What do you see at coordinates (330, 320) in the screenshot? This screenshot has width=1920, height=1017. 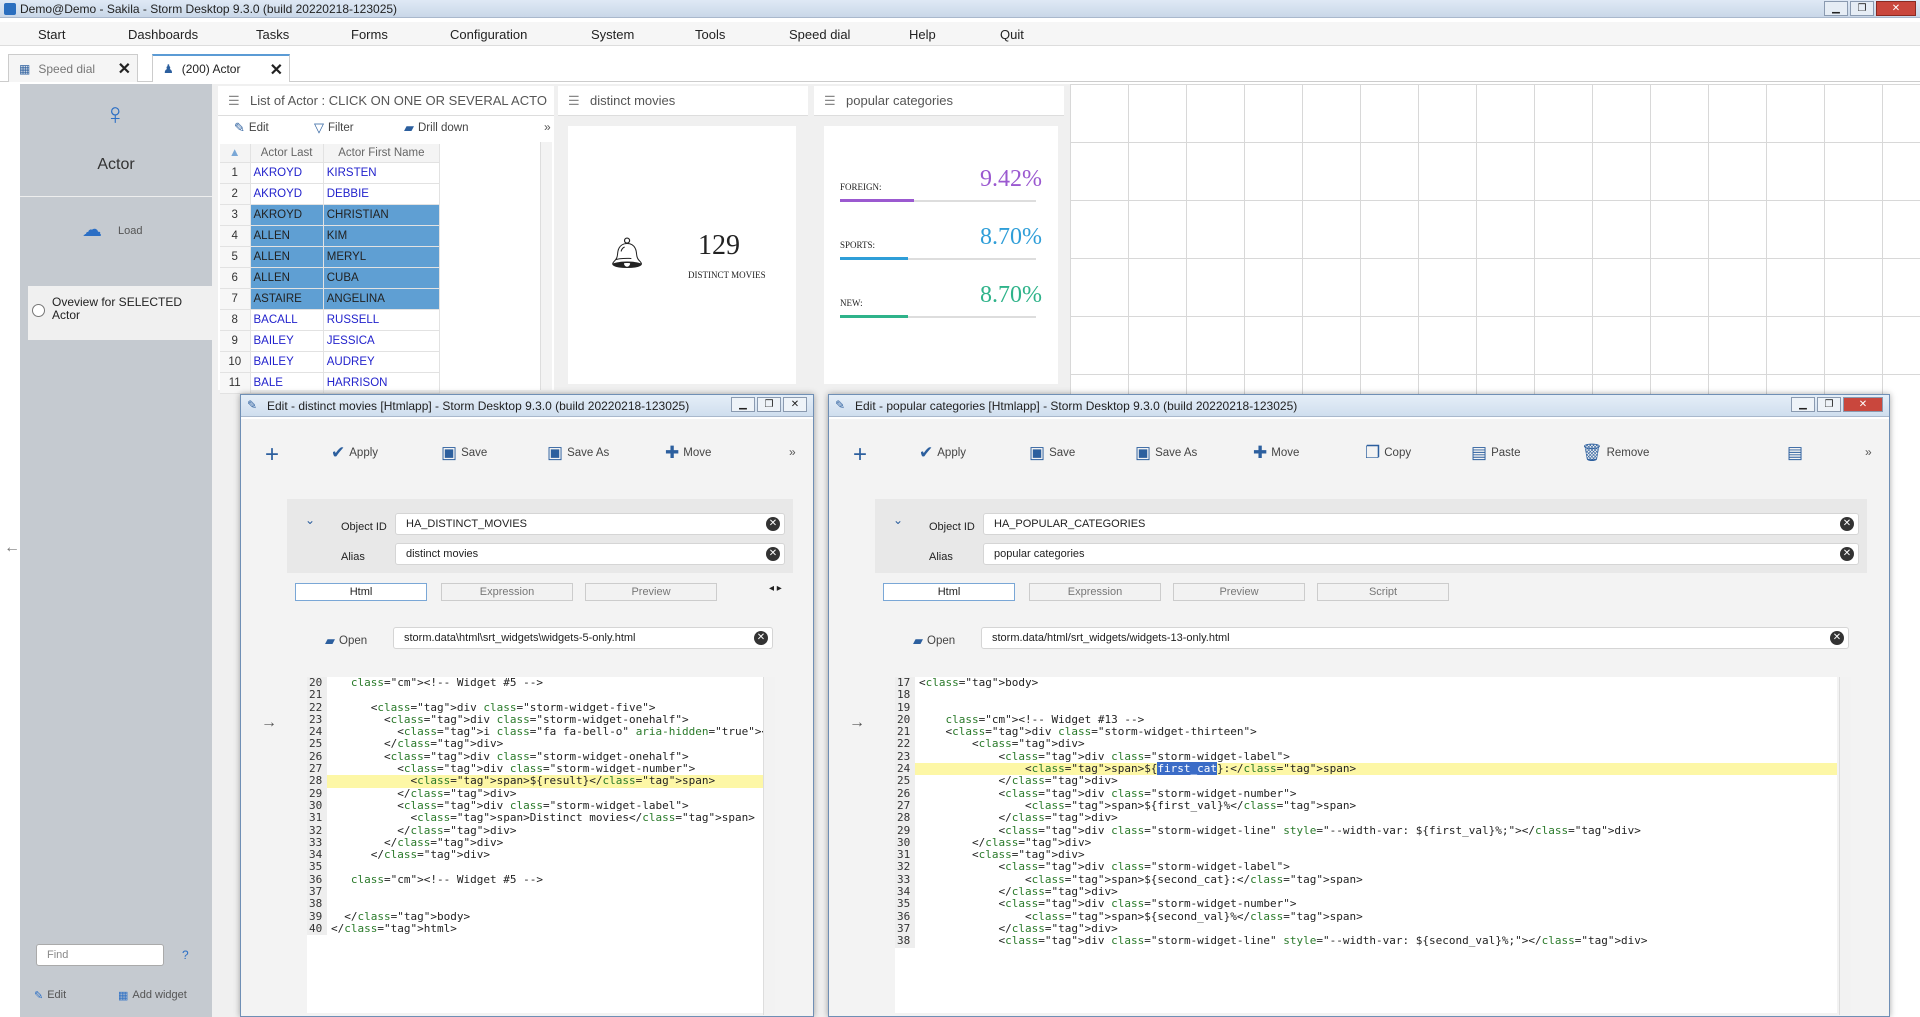 I see `table-row: 8 BACALL RUSSELL` at bounding box center [330, 320].